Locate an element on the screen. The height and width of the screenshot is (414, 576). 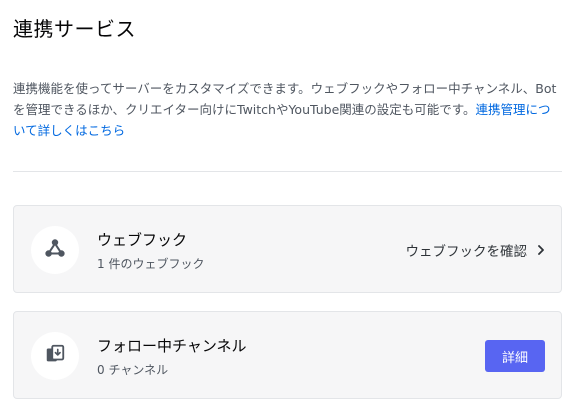
followed-channels-title: フォロー中チャンネル is located at coordinates (172, 346).